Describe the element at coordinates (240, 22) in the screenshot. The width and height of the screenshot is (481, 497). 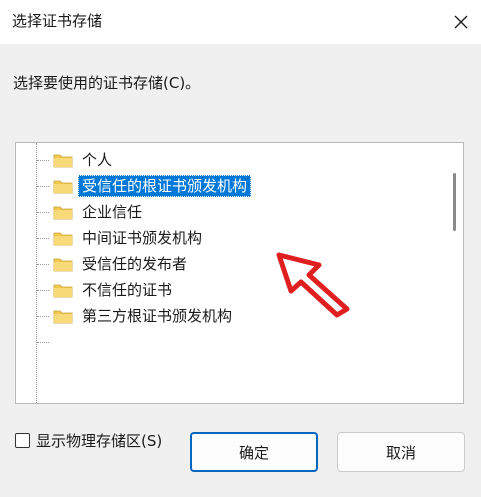
I see `title-bar: 选择证书存储` at that location.